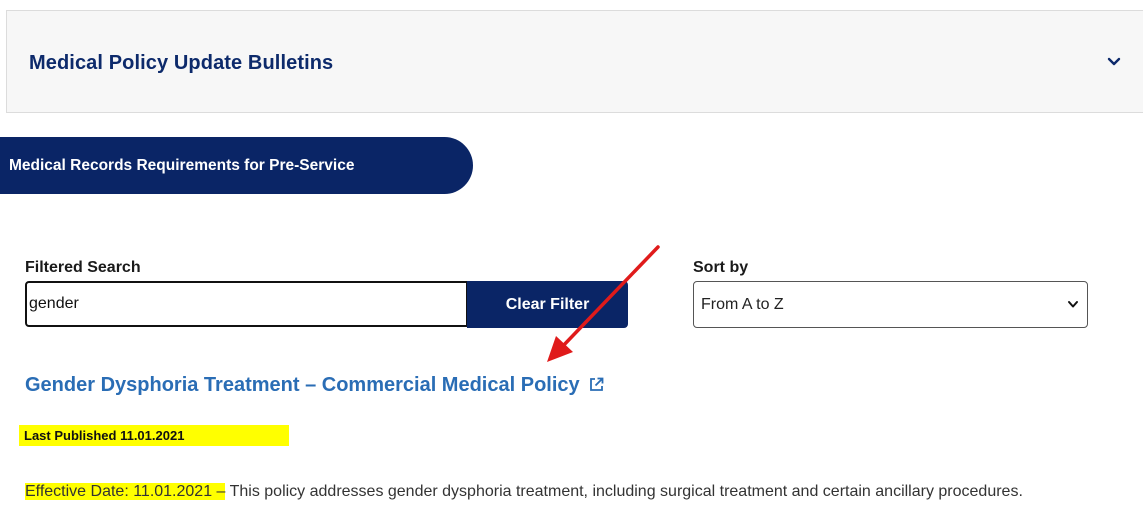  I want to click on search-input, so click(246, 304).